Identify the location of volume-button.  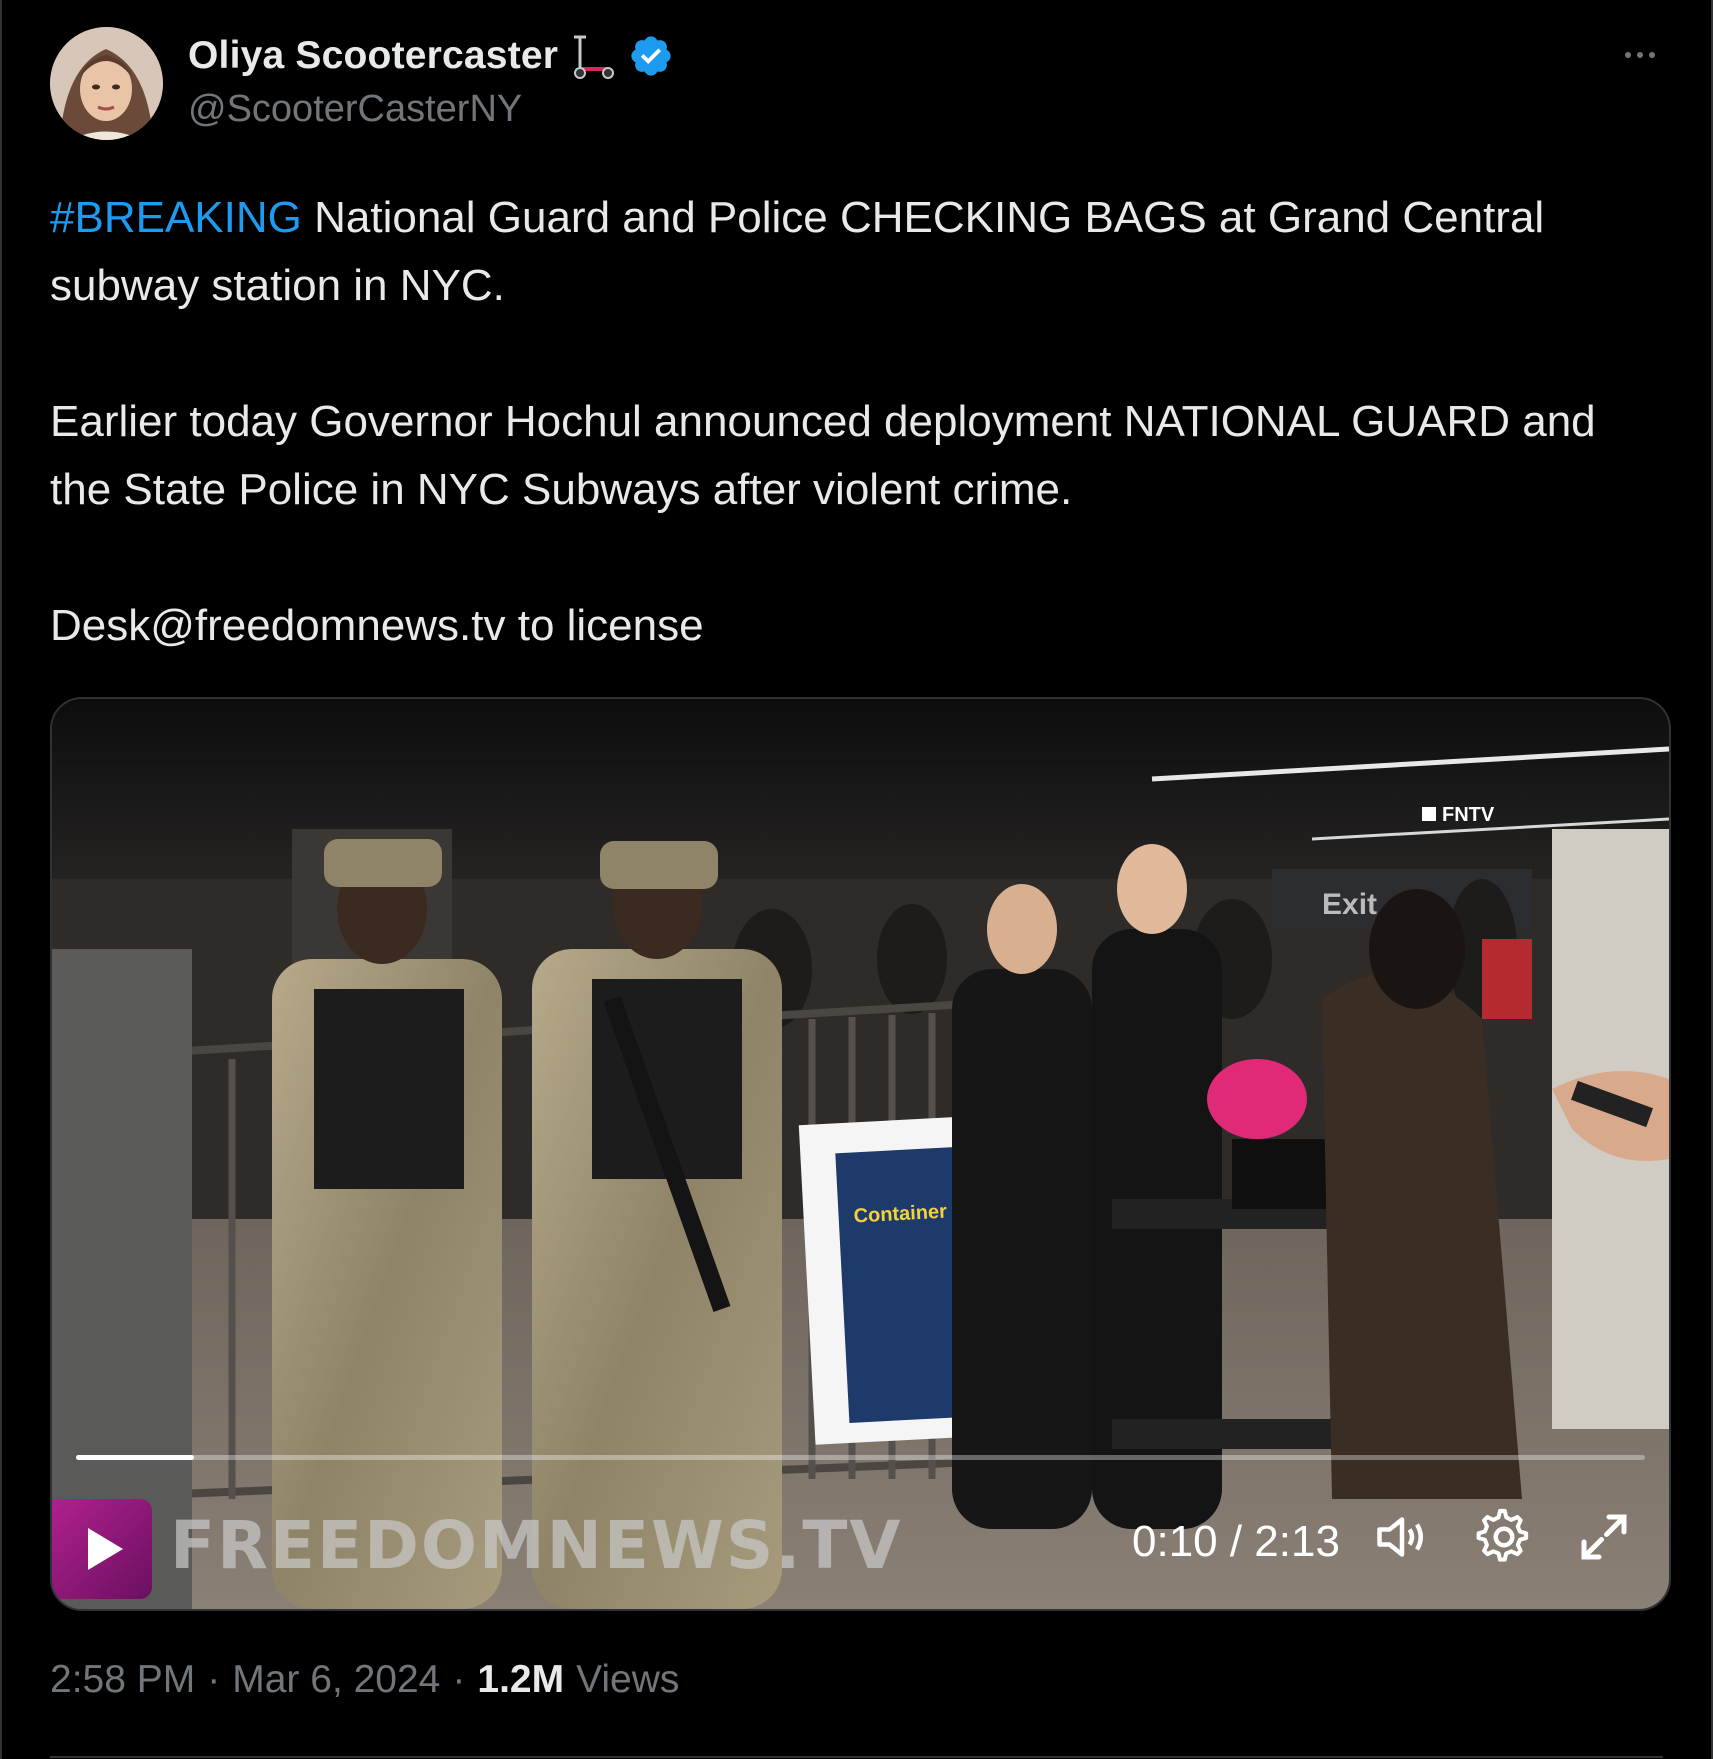
(1402, 1537).